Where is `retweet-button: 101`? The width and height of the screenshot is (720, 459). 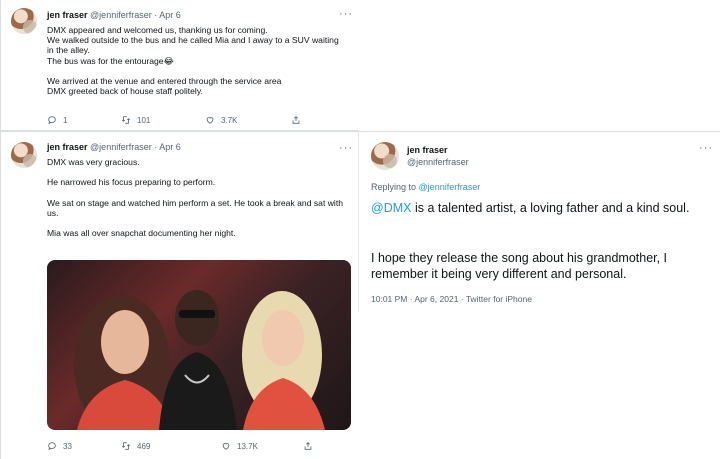 retweet-button: 101 is located at coordinates (135, 120).